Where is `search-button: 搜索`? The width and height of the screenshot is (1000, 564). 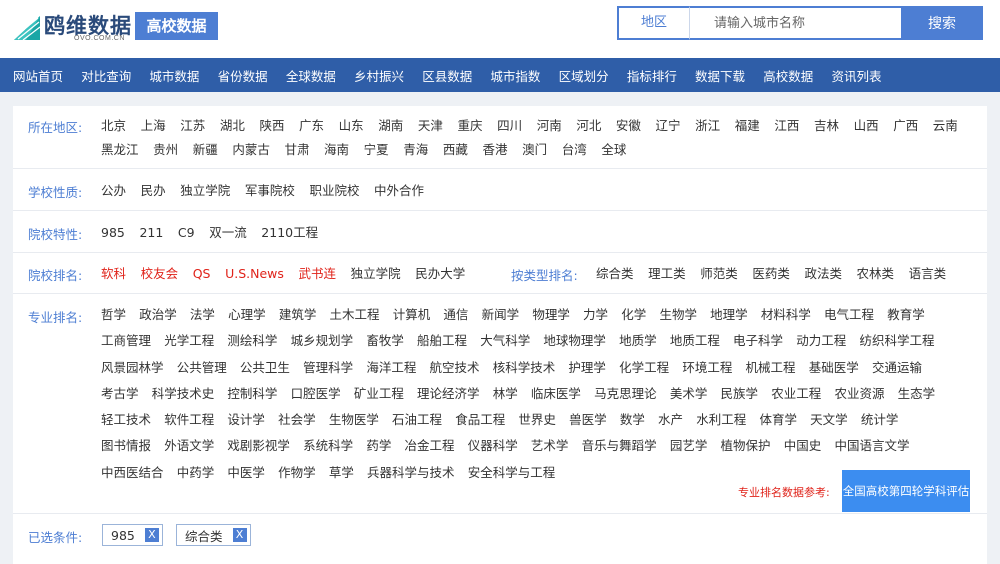 search-button: 搜索 is located at coordinates (942, 23).